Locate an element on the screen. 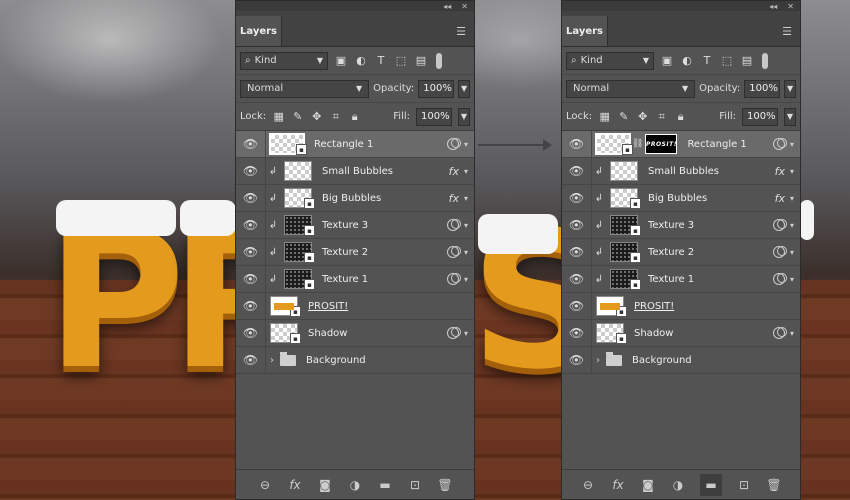 The image size is (850, 500). trash-icon: 🗑︎ is located at coordinates (445, 485).